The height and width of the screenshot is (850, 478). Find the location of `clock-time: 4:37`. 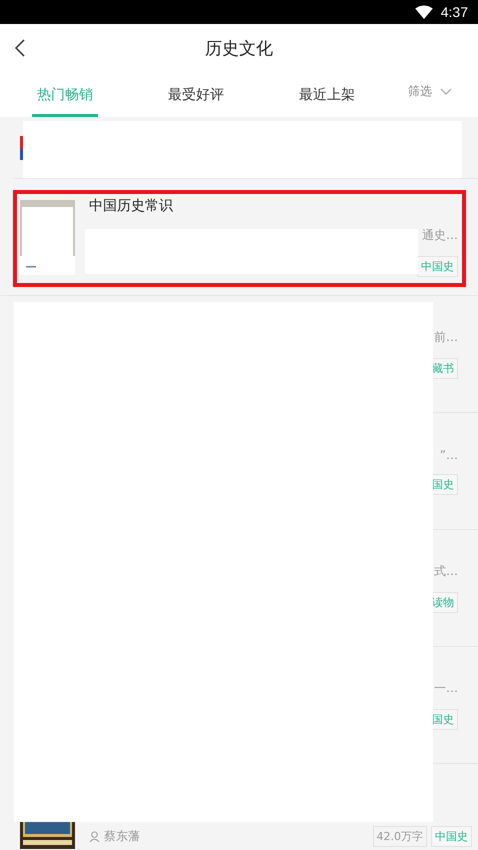

clock-time: 4:37 is located at coordinates (454, 12).